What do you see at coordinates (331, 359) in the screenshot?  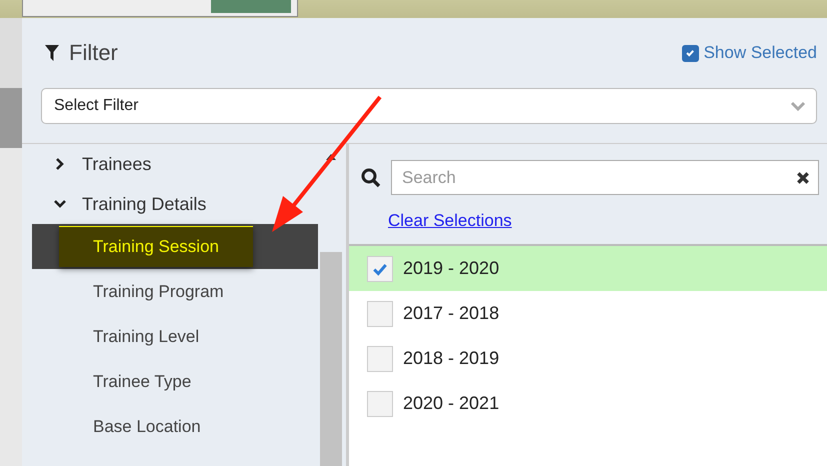 I see `scrollbar-thumb` at bounding box center [331, 359].